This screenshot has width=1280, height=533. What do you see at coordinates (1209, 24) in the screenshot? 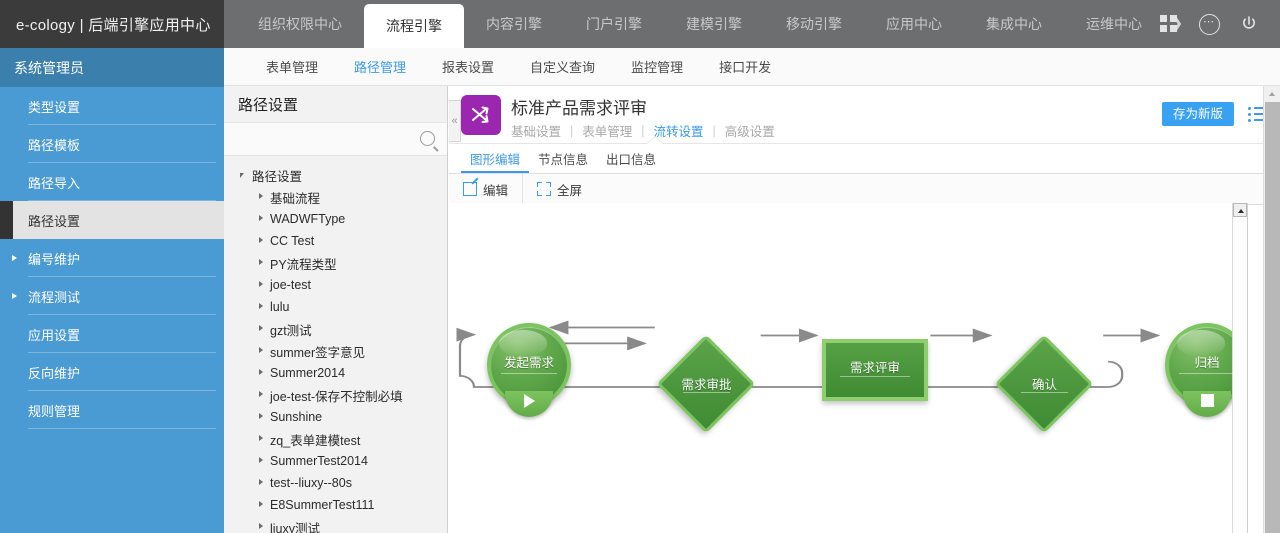
I see `more-circle-icon: ⋯` at bounding box center [1209, 24].